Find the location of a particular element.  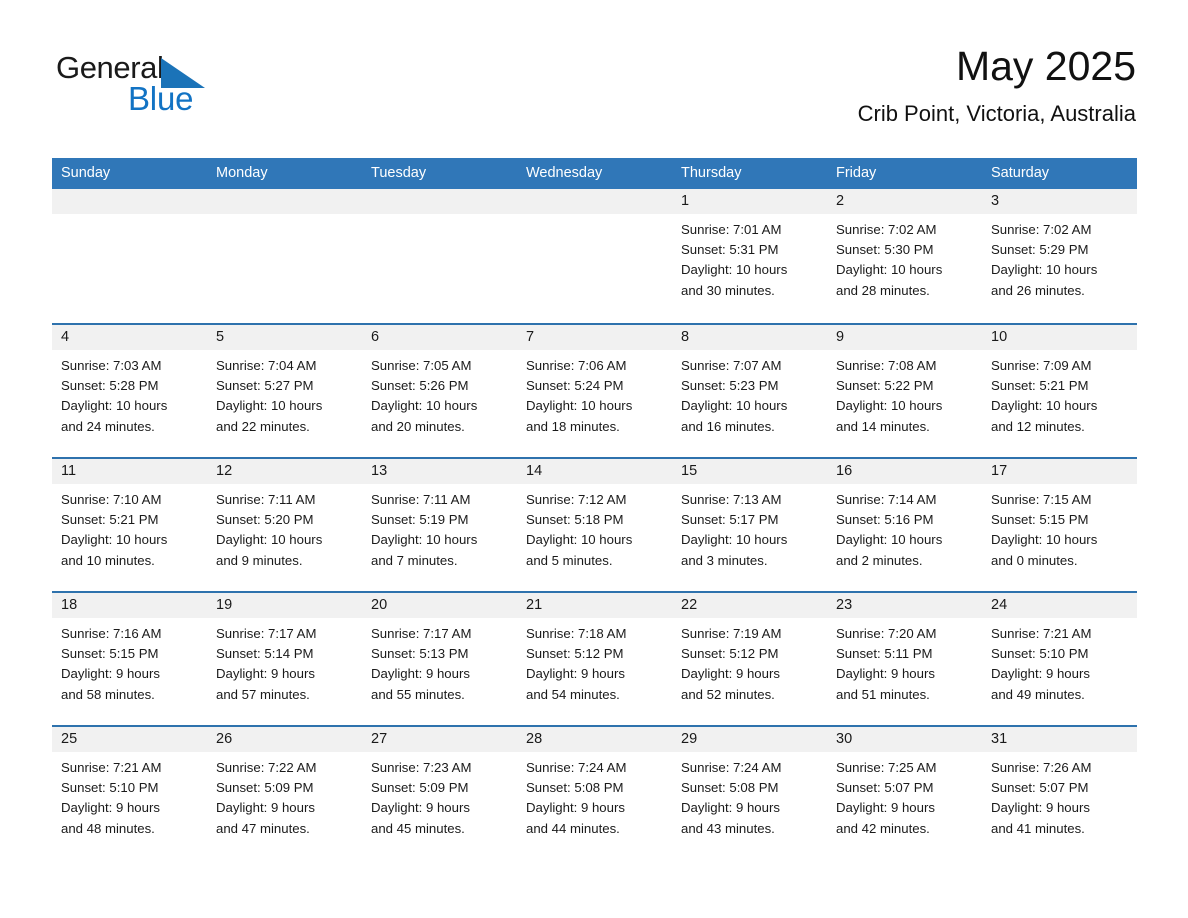

day-number: 23 is located at coordinates (844, 605).